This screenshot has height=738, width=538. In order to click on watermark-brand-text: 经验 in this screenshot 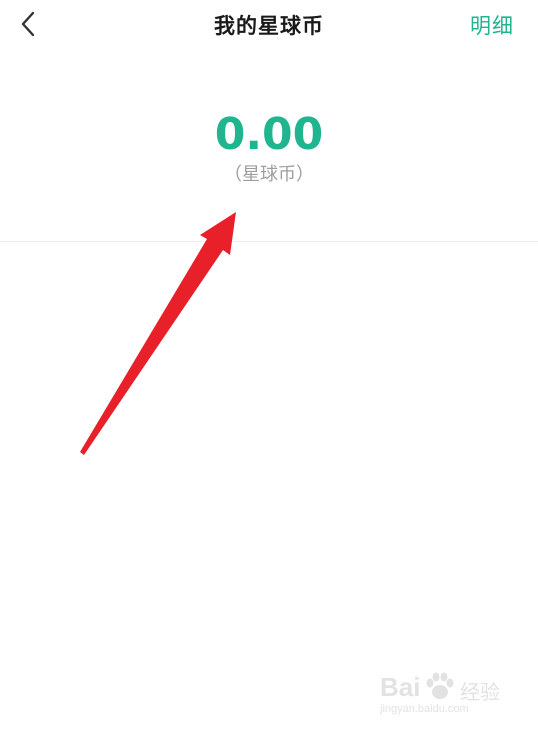, I will do `click(480, 692)`.